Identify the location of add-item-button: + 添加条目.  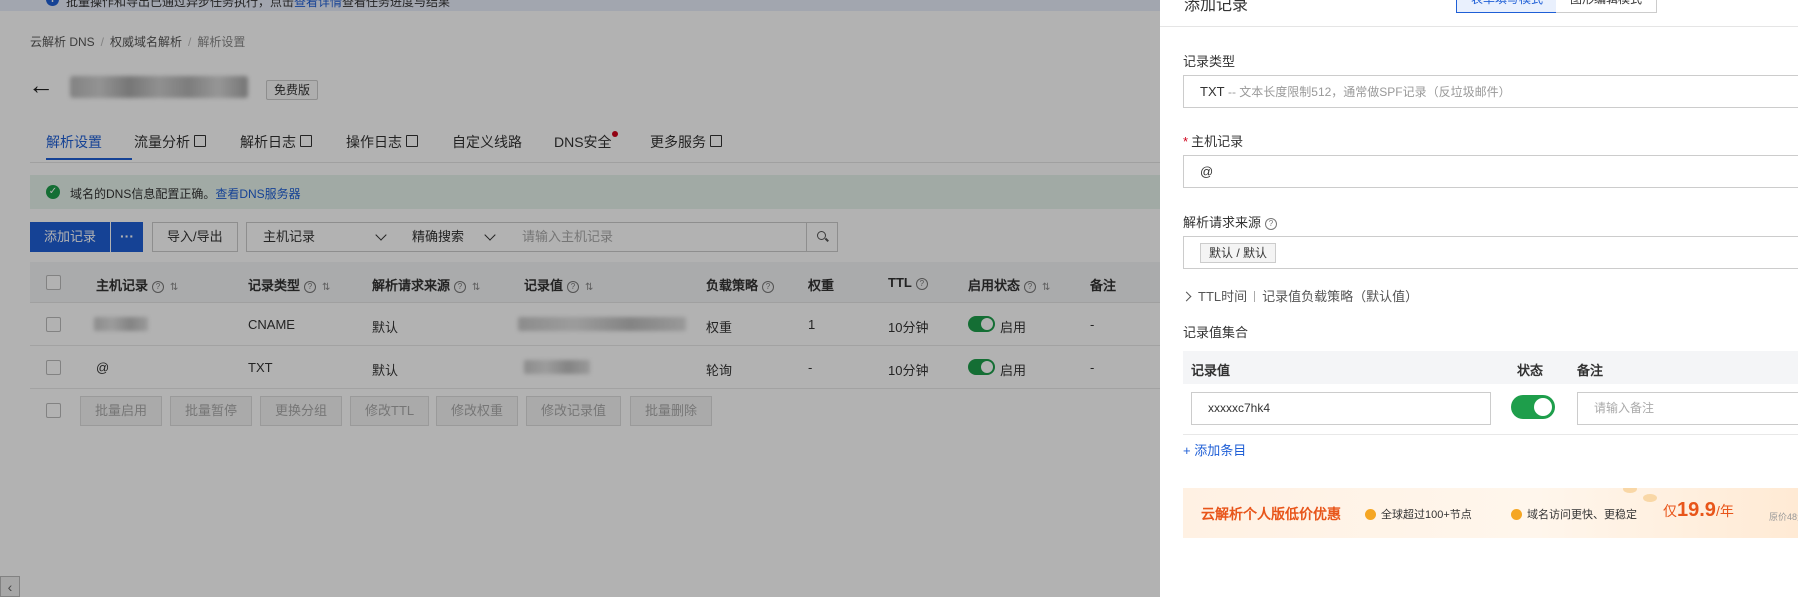
(1214, 449).